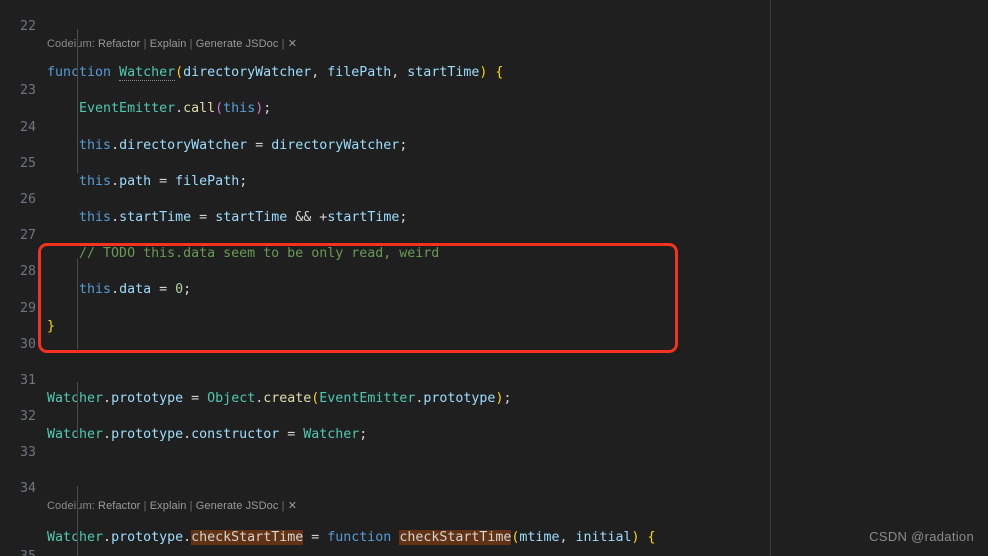  Describe the element at coordinates (385, 479) in the screenshot. I see `code-line-34: 34` at that location.